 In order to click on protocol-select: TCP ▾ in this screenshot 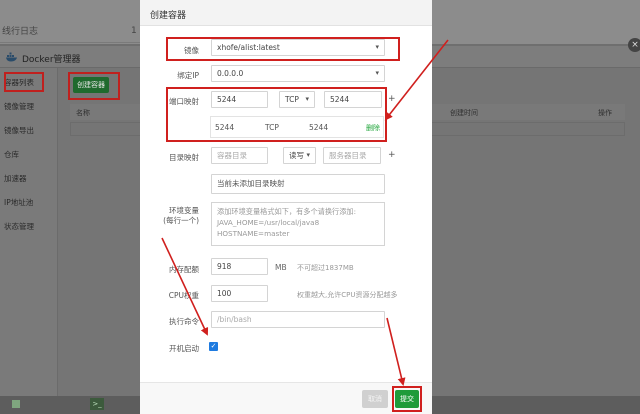, I will do `click(297, 99)`.